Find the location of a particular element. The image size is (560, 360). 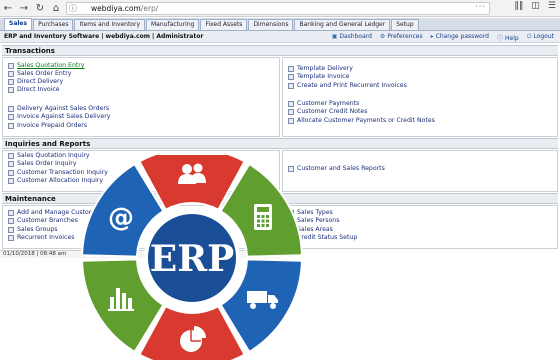

link-label: Logout is located at coordinates (543, 36).